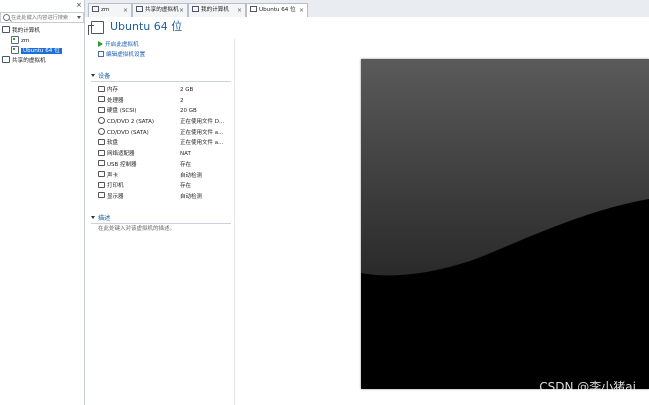 The height and width of the screenshot is (405, 649). Describe the element at coordinates (122, 111) in the screenshot. I see `device-name: 硬盘 (SCSI)` at that location.